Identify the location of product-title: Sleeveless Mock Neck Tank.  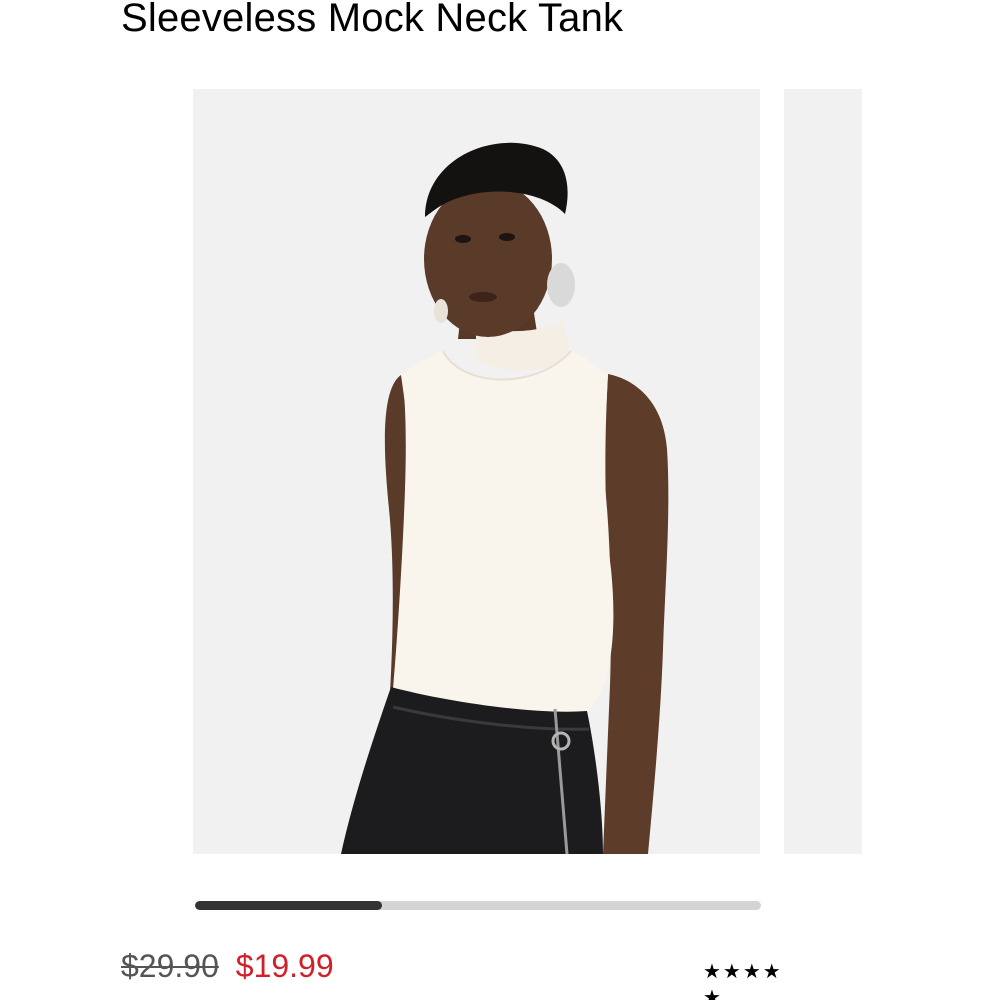
(372, 20).